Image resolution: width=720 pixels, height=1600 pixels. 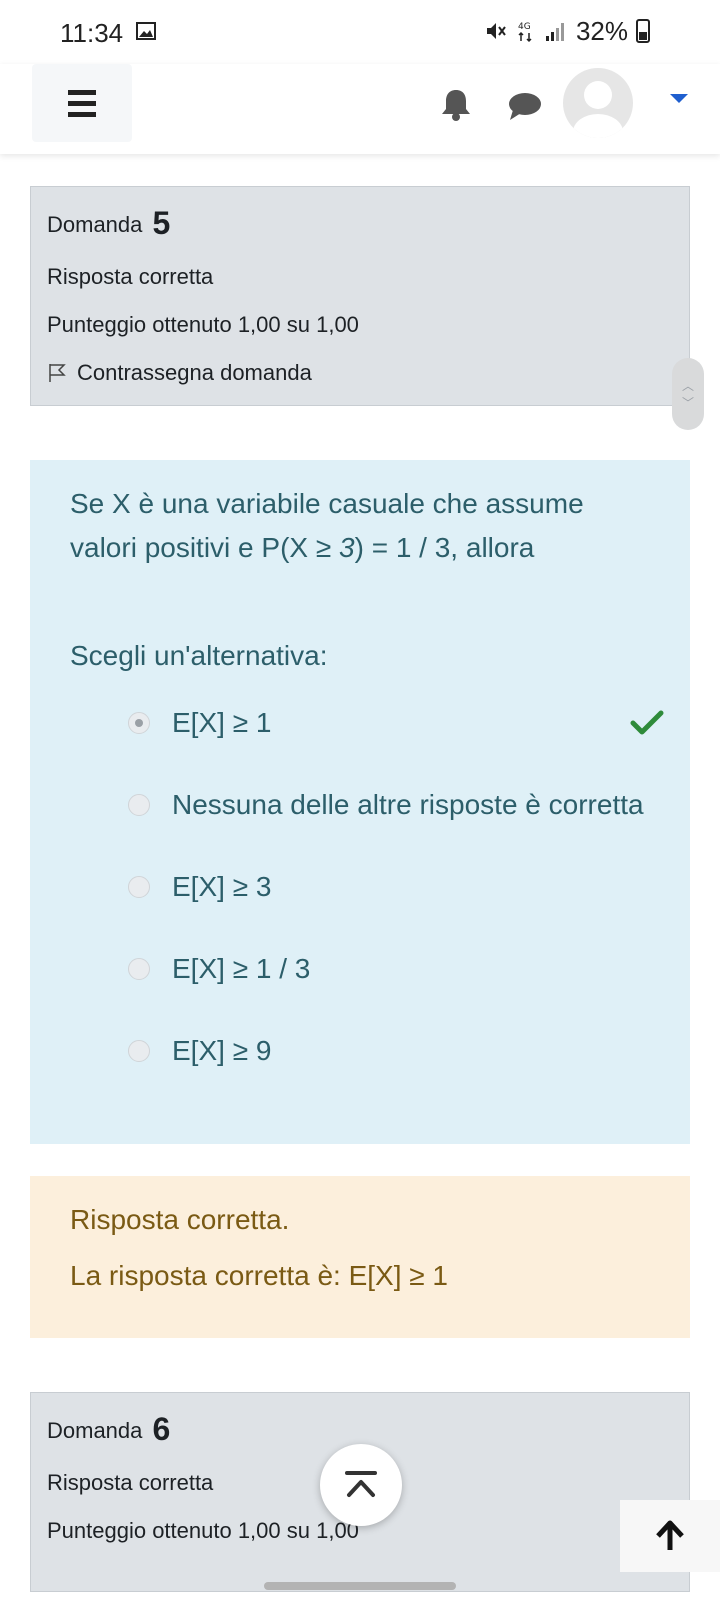 What do you see at coordinates (146, 31) in the screenshot?
I see `gallery-icon` at bounding box center [146, 31].